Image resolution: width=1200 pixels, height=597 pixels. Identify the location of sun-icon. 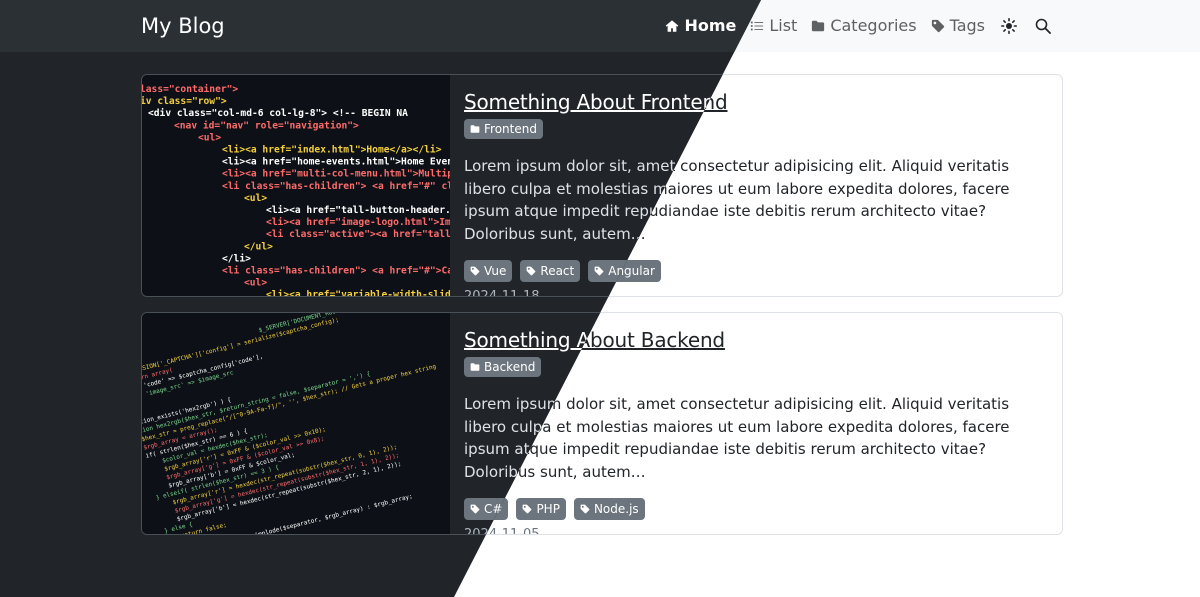
(1009, 26).